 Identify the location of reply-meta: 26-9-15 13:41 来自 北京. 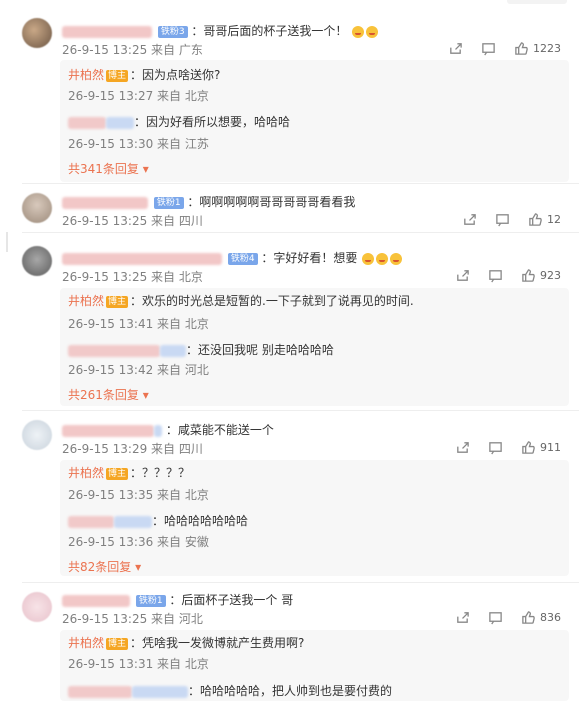
(138, 324).